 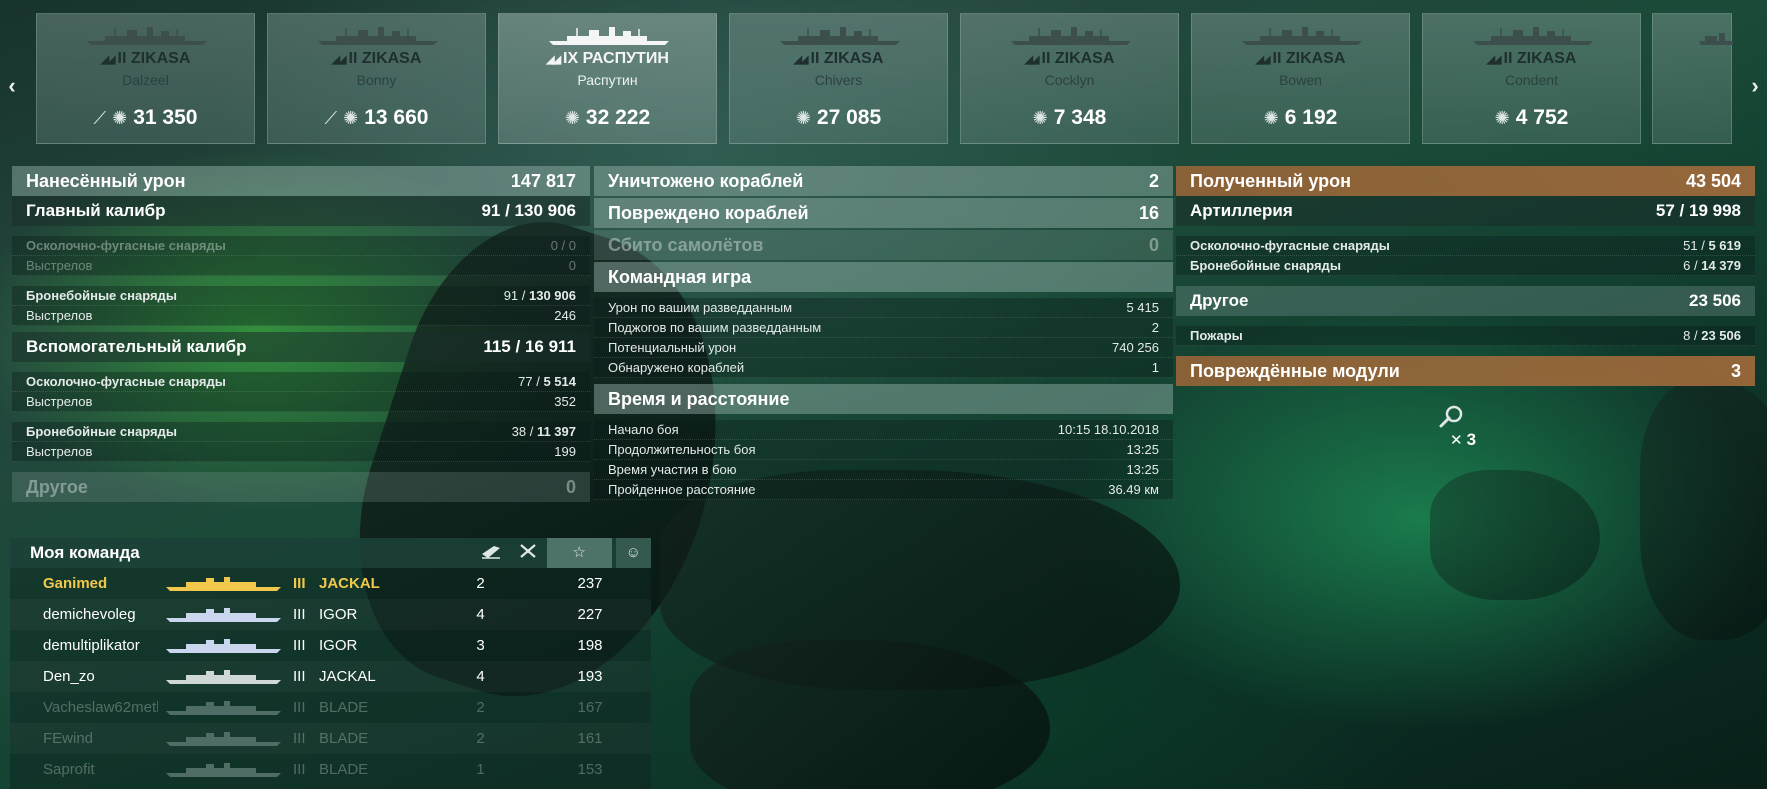 I want to click on ship-card: ◢◢ IX РАСПУТИН Распутин ✺ 32 222, so click(x=607, y=78).